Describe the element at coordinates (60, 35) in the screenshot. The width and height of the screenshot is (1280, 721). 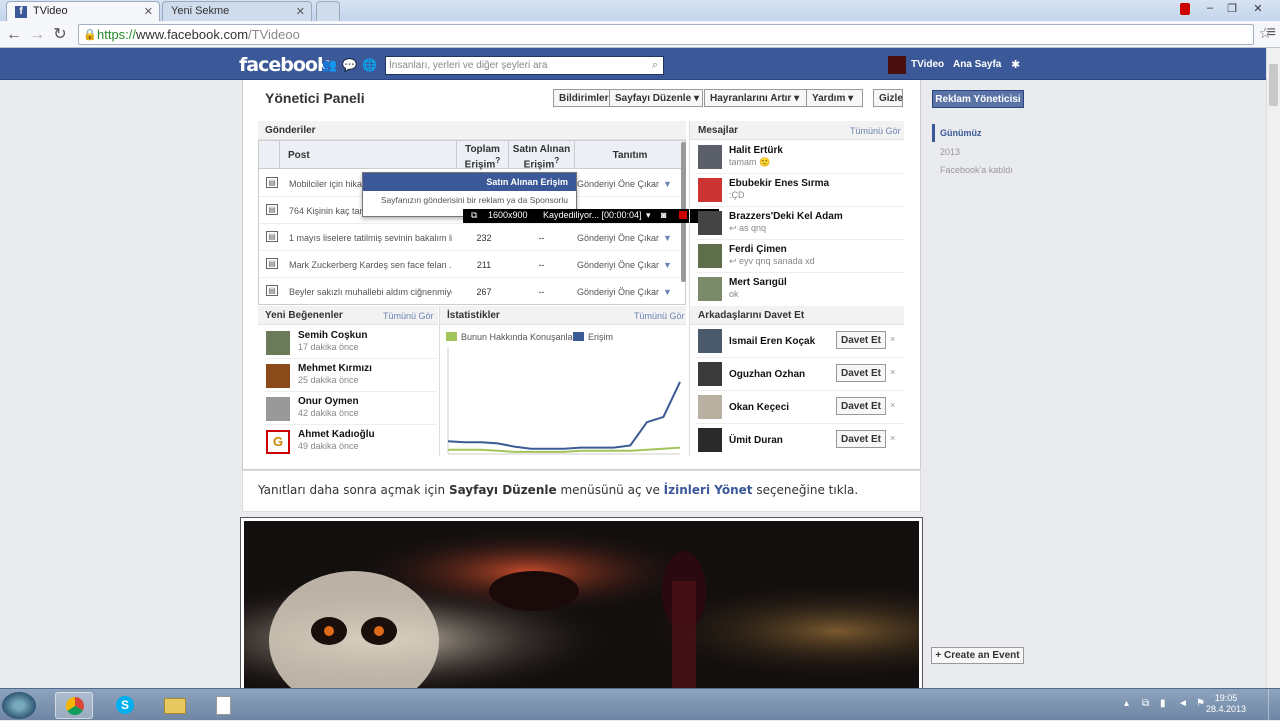
I see `reload-icon: ↻` at that location.